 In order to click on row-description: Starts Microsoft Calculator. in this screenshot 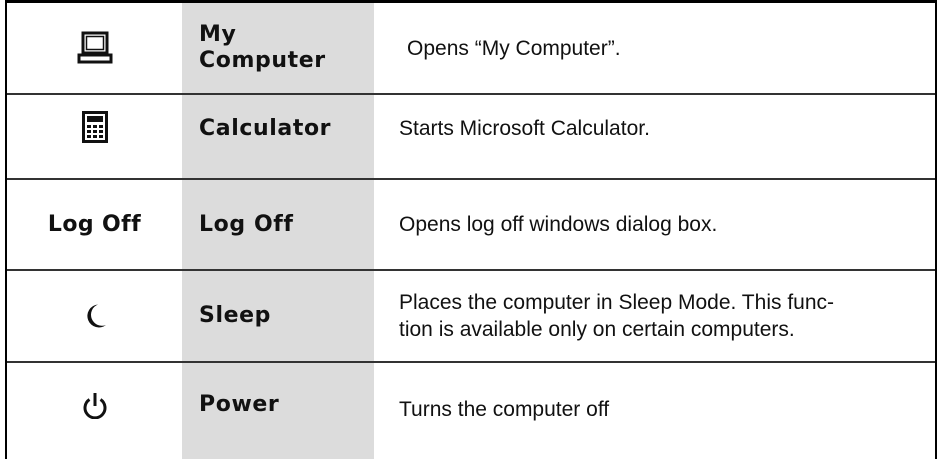, I will do `click(524, 128)`.